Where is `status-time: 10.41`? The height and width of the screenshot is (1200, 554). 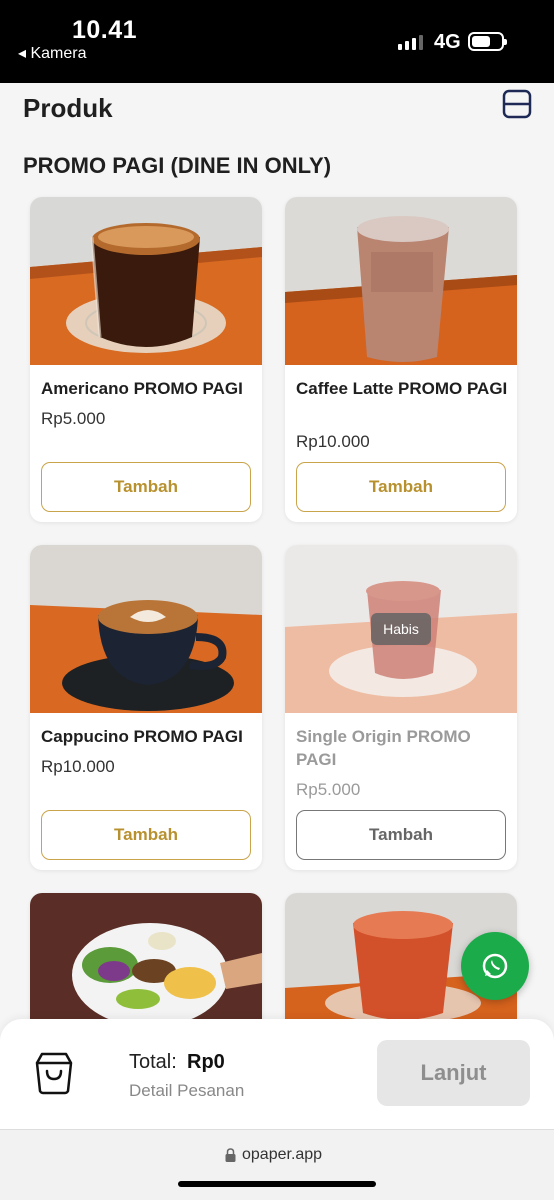
status-time: 10.41 is located at coordinates (105, 30).